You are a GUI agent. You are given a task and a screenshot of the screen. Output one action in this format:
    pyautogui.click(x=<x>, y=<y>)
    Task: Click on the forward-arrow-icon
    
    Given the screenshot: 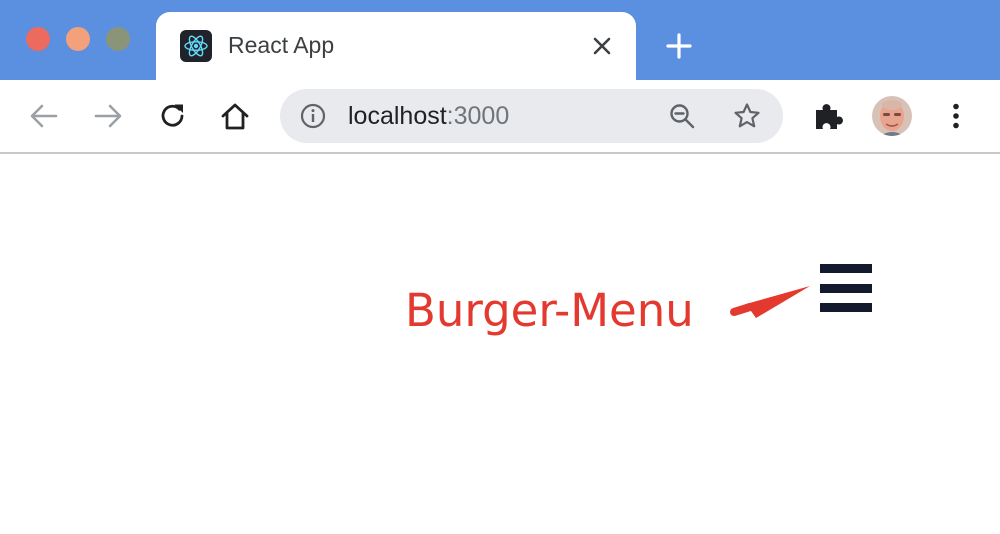 What is the action you would take?
    pyautogui.click(x=108, y=116)
    